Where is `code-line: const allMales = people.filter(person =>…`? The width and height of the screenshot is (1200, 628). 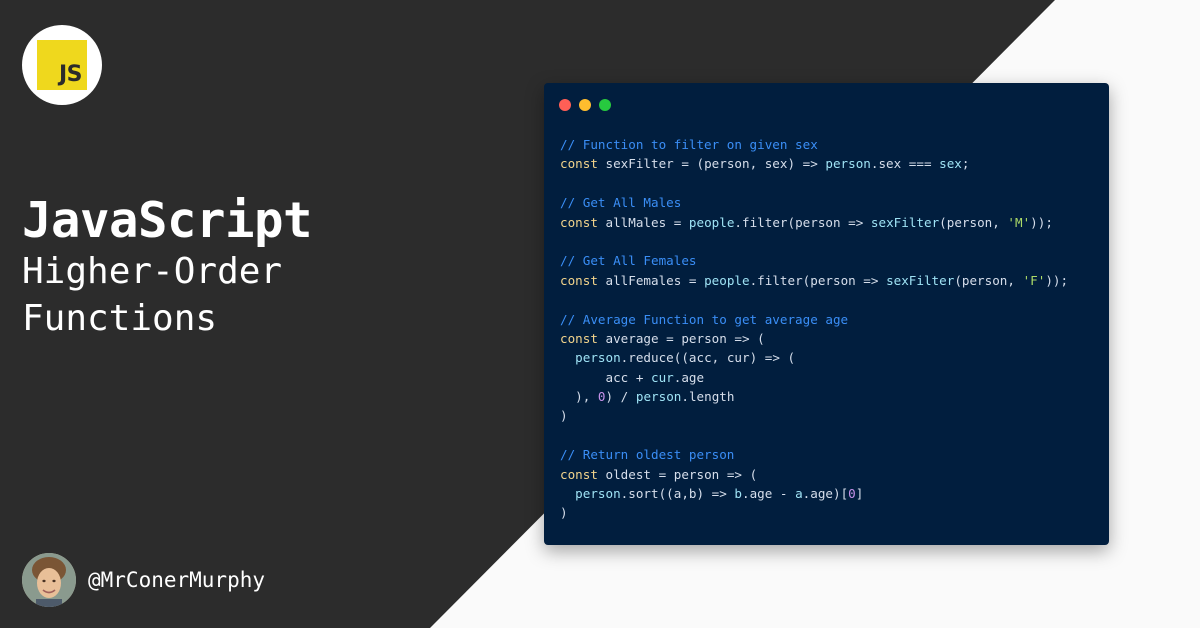 code-line: const allMales = people.filter(person =>… is located at coordinates (814, 222).